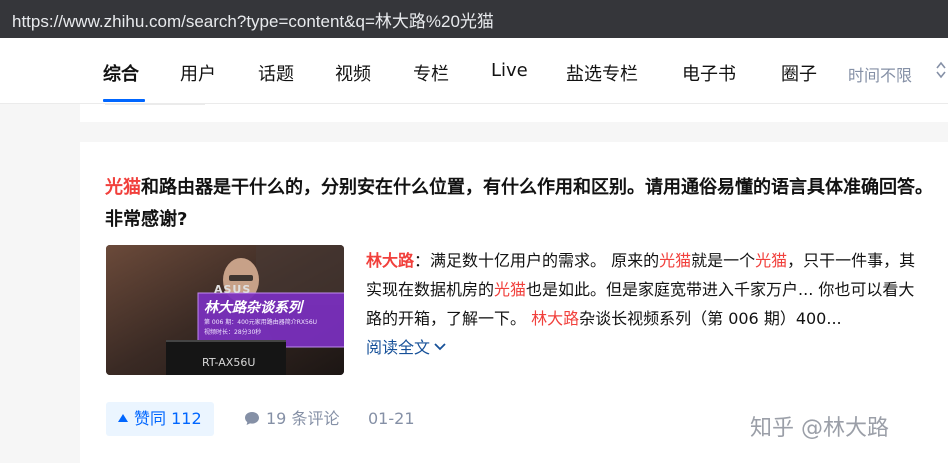  I want to click on time-filter: 时间不限, so click(880, 74).